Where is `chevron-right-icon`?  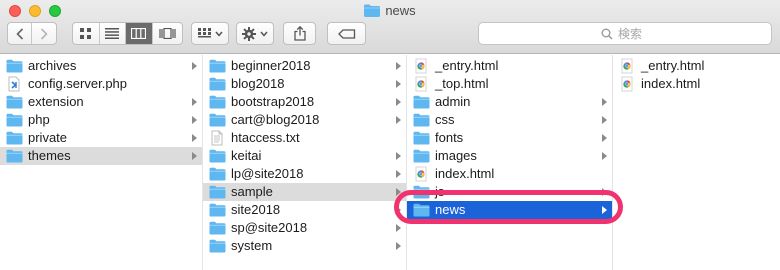 chevron-right-icon is located at coordinates (44, 33).